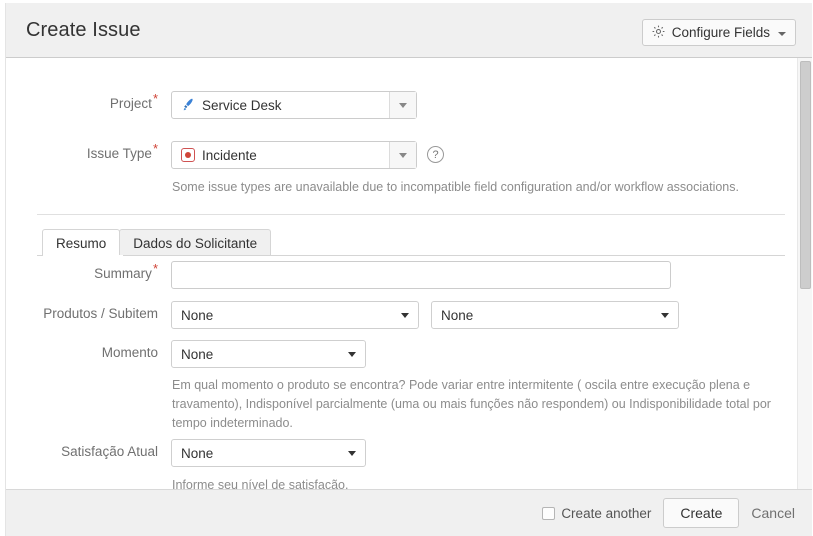 This screenshot has height=536, width=813. What do you see at coordinates (425, 315) in the screenshot?
I see `produtos-subitem-control: None None` at bounding box center [425, 315].